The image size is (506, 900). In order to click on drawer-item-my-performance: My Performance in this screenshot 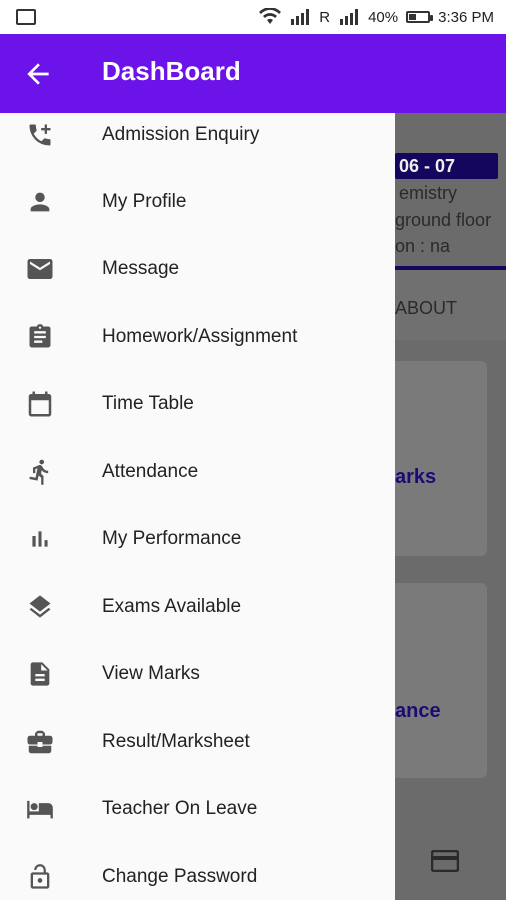, I will do `click(197, 538)`.